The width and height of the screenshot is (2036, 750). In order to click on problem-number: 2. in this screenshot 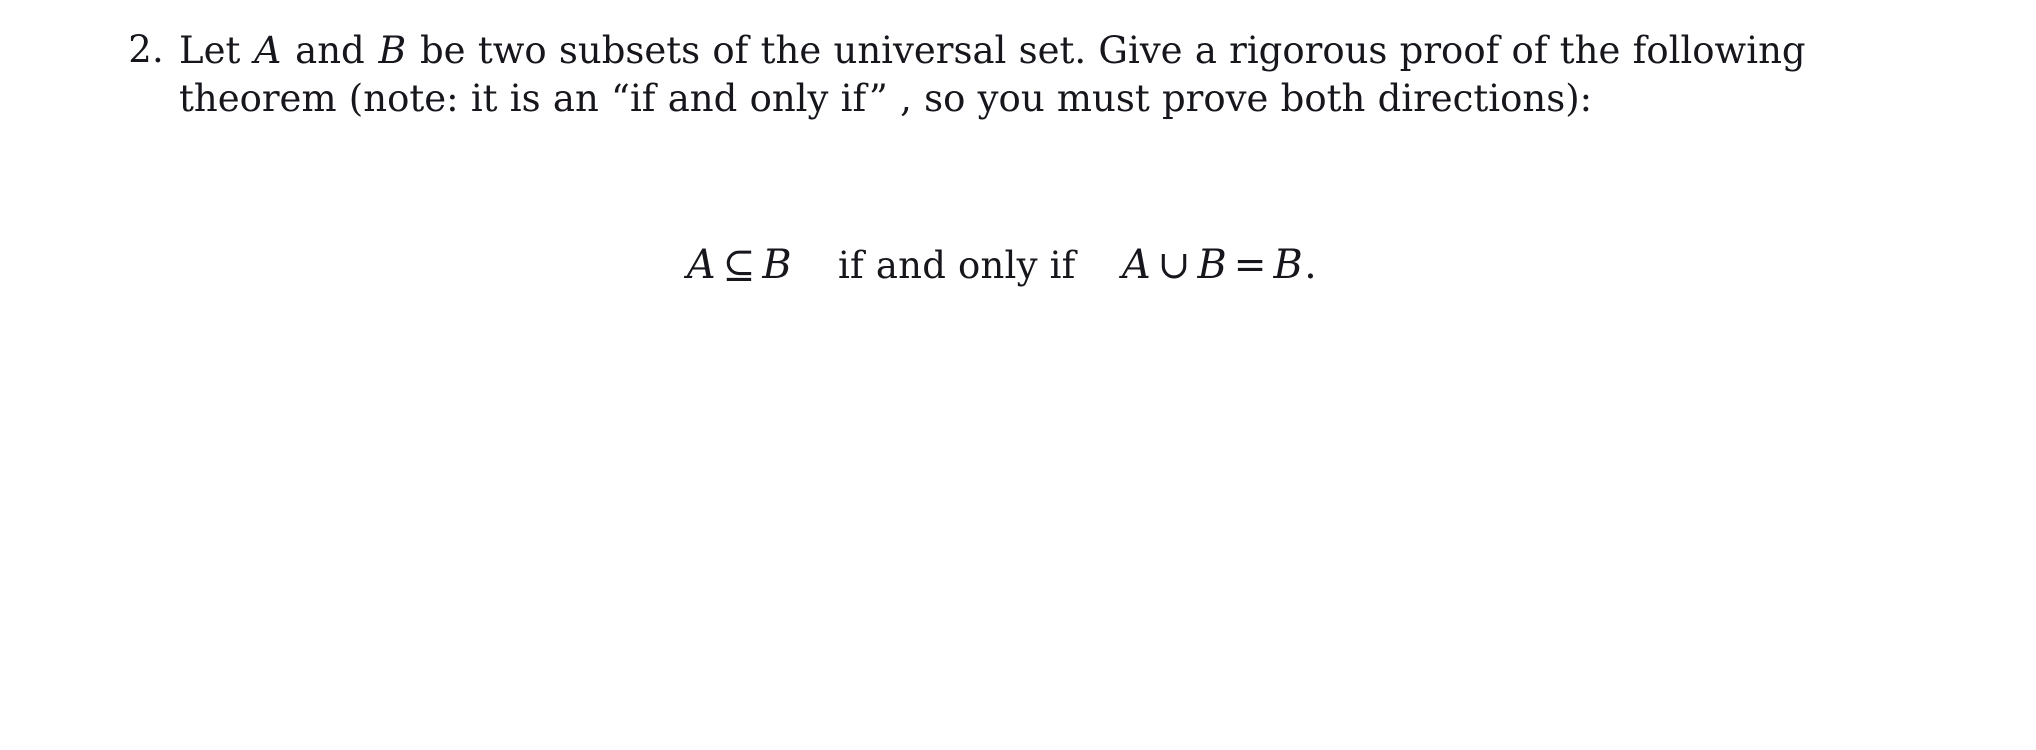, I will do `click(146, 49)`.